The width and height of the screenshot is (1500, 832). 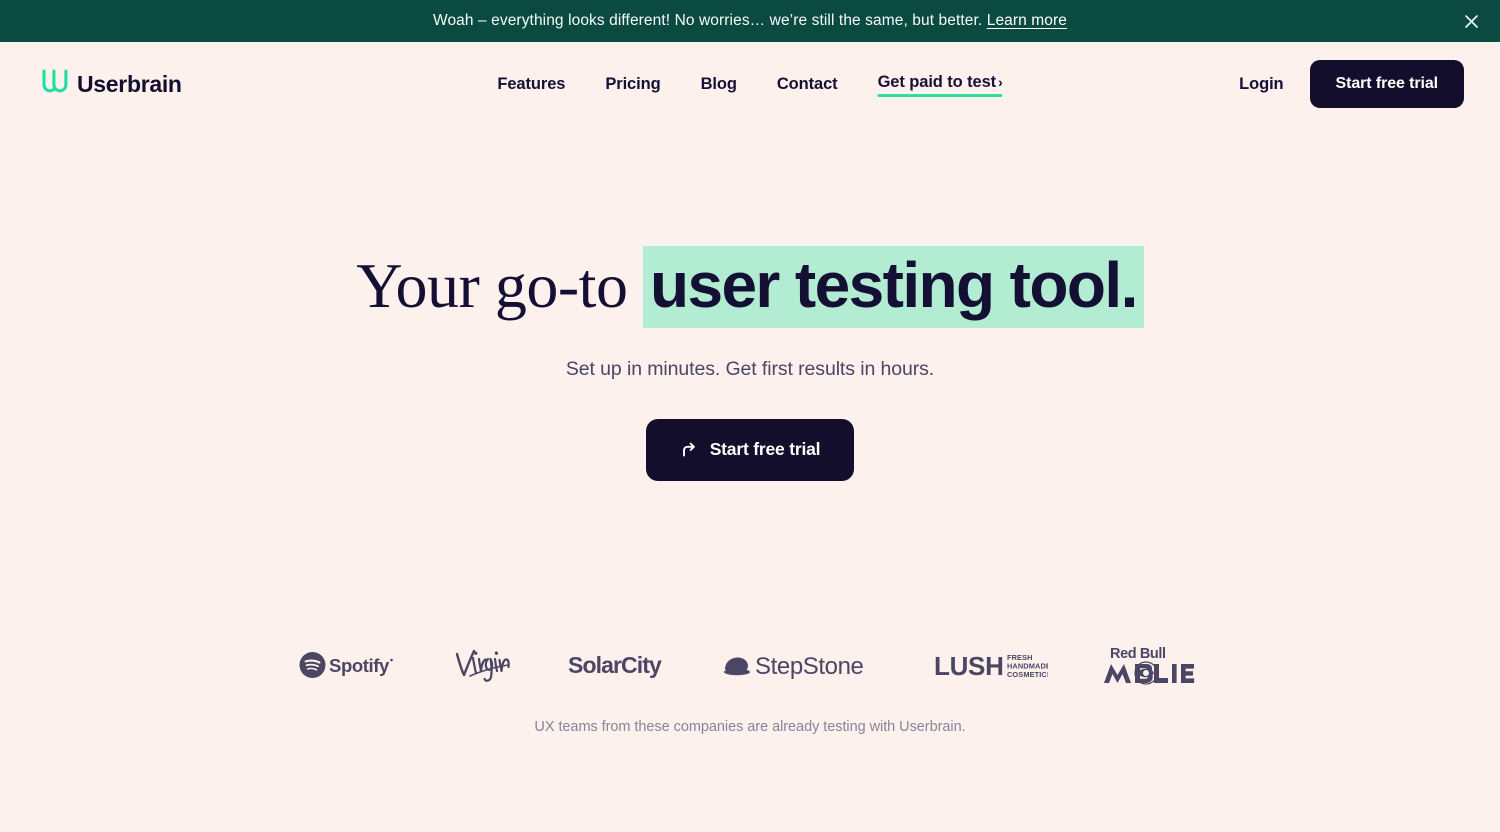 I want to click on svg-text: COSMETICS, so click(x=1027, y=674).